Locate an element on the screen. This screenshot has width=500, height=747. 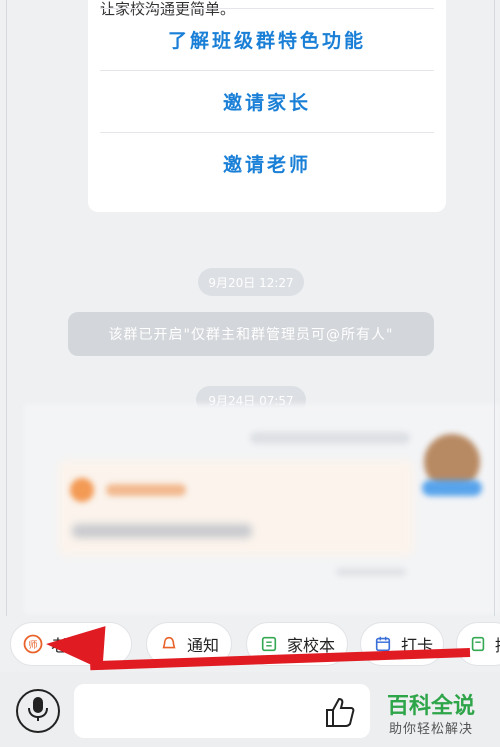
like-thumbs-up-icon is located at coordinates (340, 712).